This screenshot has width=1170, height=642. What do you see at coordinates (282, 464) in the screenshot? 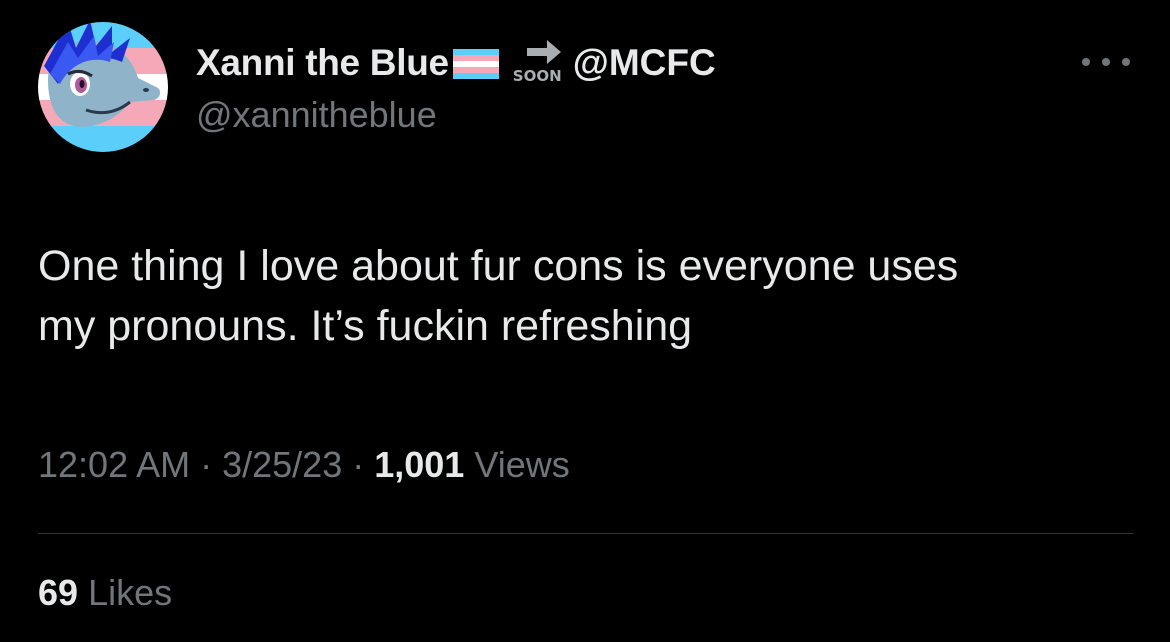
I see `tweet-date: 3/25/23` at bounding box center [282, 464].